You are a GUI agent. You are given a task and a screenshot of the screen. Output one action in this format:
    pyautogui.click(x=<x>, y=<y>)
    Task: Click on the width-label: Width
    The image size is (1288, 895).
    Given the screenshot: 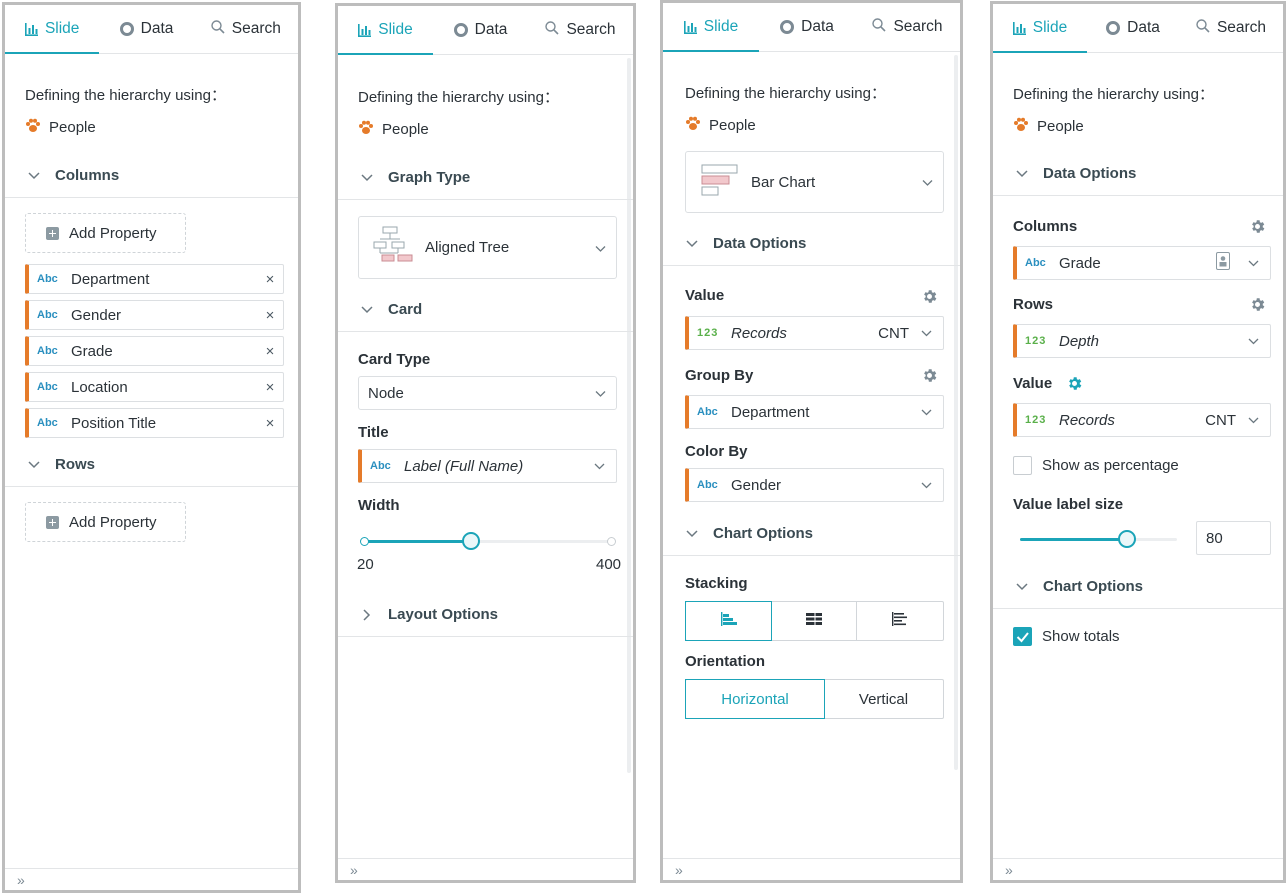 What is the action you would take?
    pyautogui.click(x=379, y=505)
    